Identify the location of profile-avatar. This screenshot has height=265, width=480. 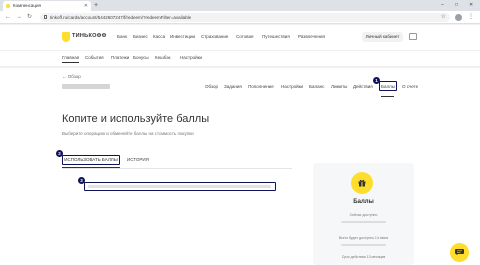
(458, 17).